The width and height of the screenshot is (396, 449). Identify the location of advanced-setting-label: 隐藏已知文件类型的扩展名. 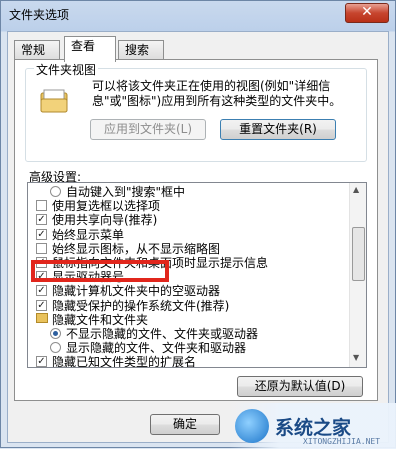
(124, 361).